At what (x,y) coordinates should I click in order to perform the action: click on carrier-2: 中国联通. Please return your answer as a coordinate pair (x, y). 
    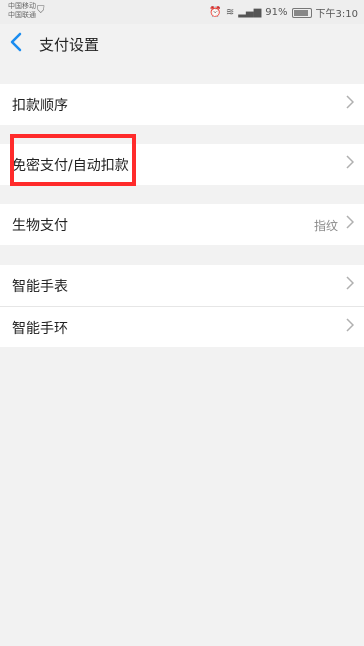
    Looking at the image, I should click on (22, 15).